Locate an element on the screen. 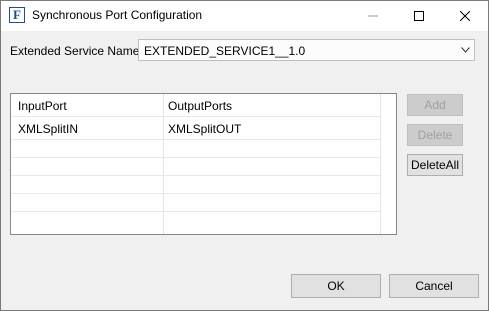 Image resolution: width=489 pixels, height=311 pixels. close-button is located at coordinates (465, 16).